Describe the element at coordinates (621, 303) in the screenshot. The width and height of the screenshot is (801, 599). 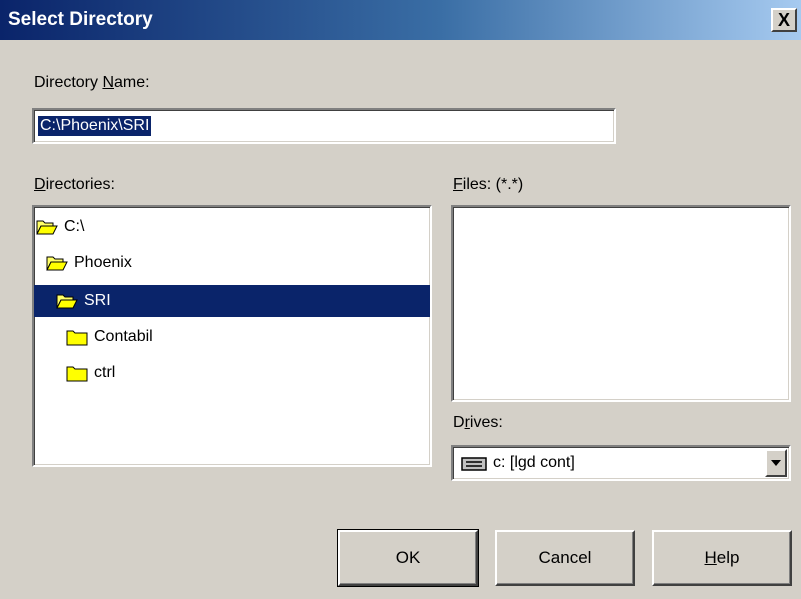
I see `files-list` at that location.